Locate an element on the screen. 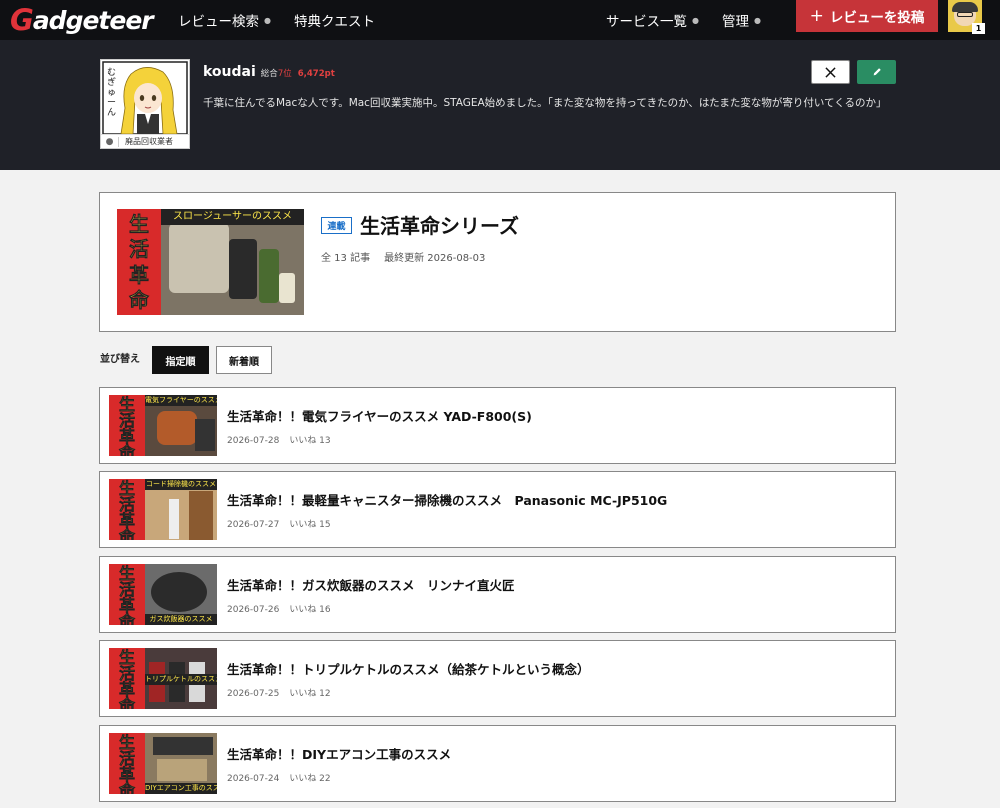  article-meta: 2026-07-28 いいね 13 is located at coordinates (284, 439).